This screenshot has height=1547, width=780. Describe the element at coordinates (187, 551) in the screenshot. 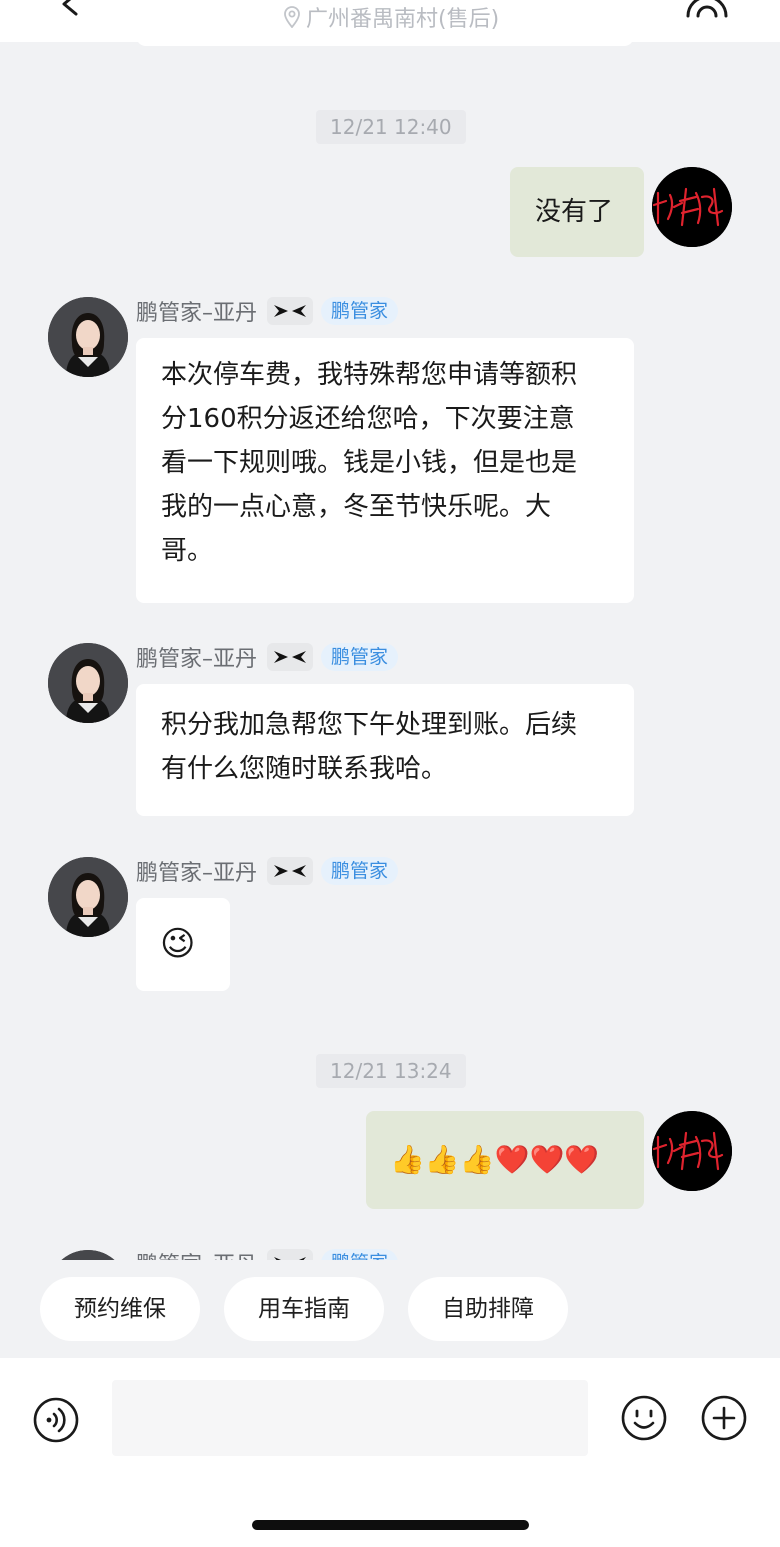

I see `message-line: 哥。` at that location.